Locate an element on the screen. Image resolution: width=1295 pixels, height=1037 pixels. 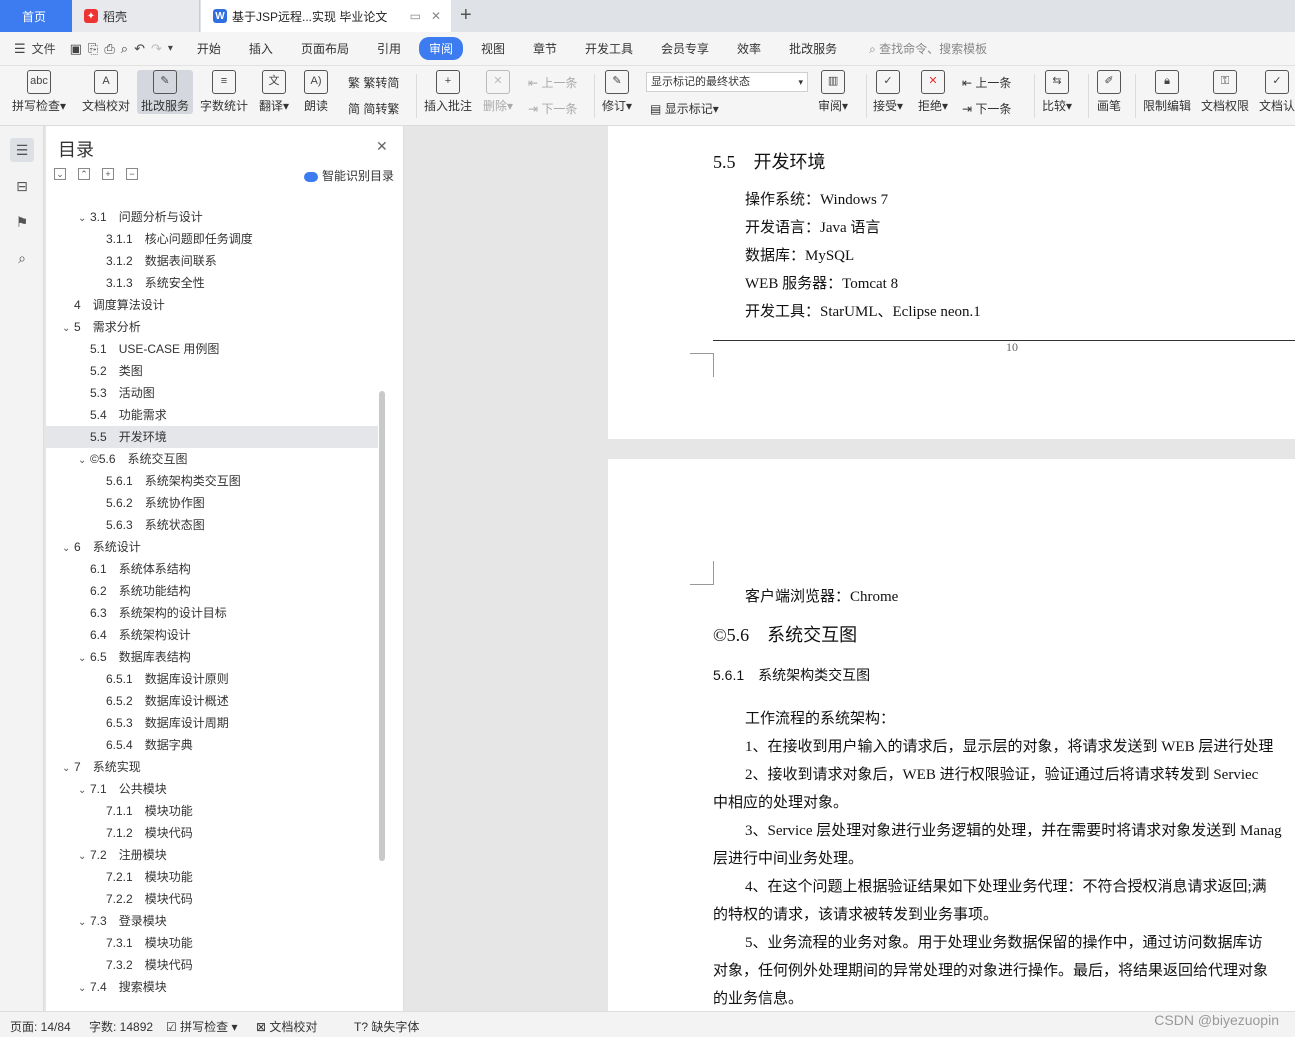
word-count-button: ≡ 字数统计 is located at coordinates (224, 92).